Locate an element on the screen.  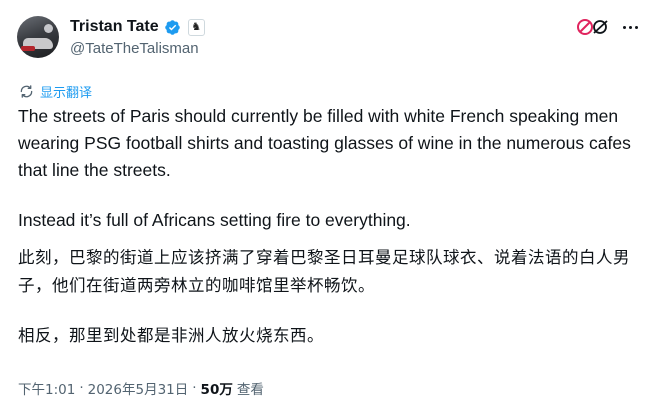
tweet-meta: 下午1:01 · 2026年5月31日 · 50万 查看 is located at coordinates (141, 388).